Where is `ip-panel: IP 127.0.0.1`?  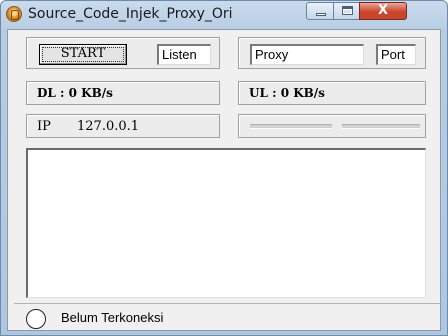 ip-panel: IP 127.0.0.1 is located at coordinates (123, 126).